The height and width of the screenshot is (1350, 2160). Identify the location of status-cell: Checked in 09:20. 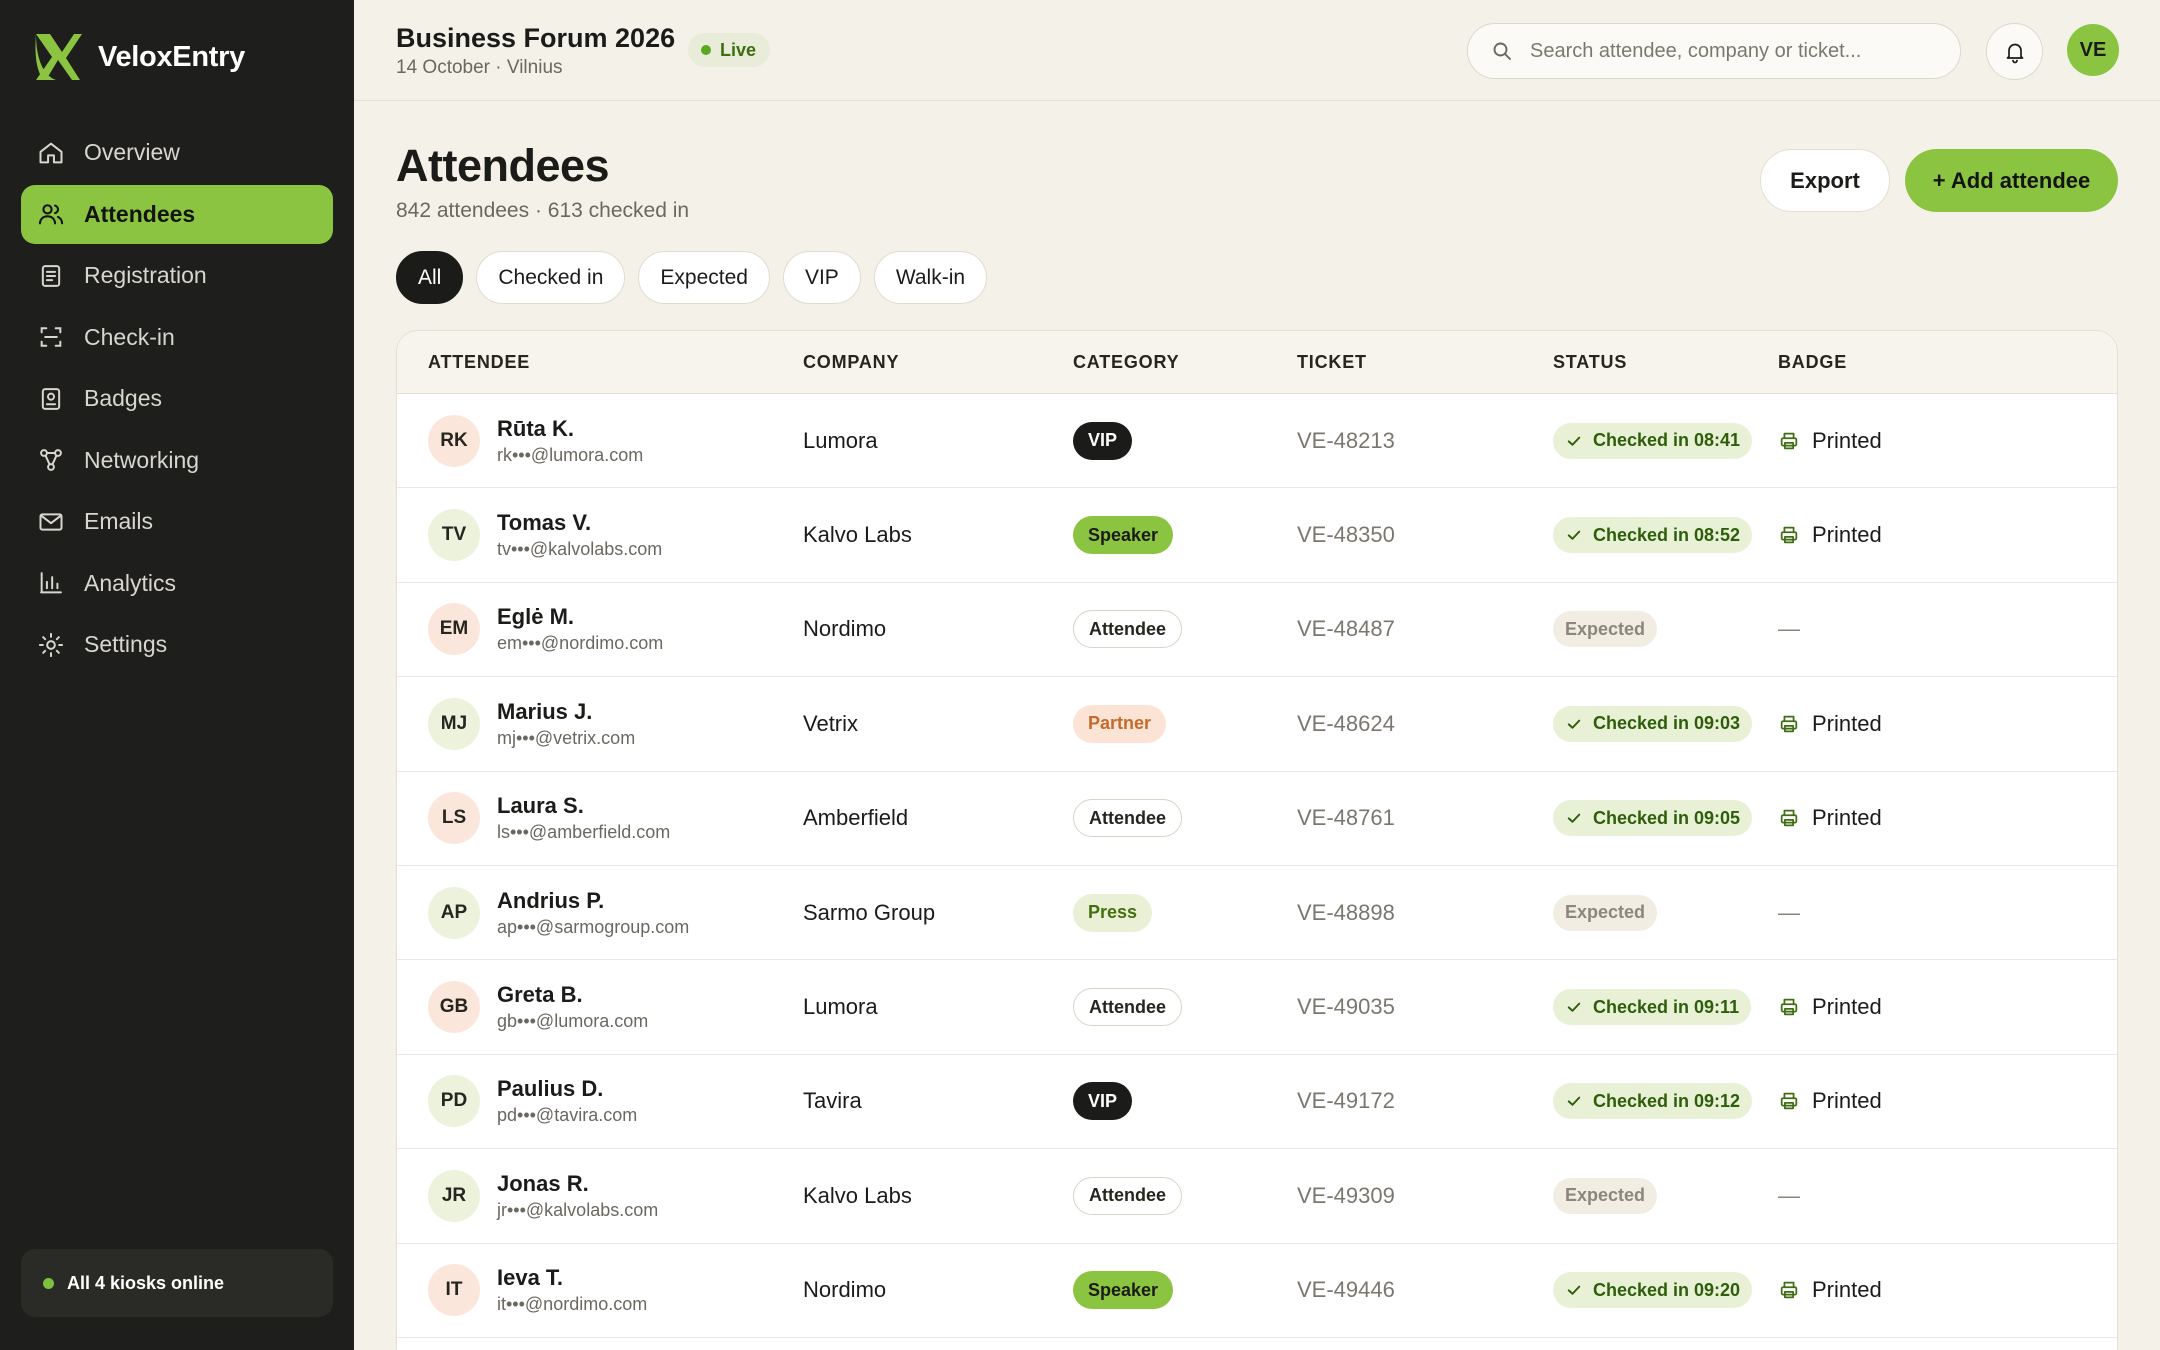
(1653, 1290).